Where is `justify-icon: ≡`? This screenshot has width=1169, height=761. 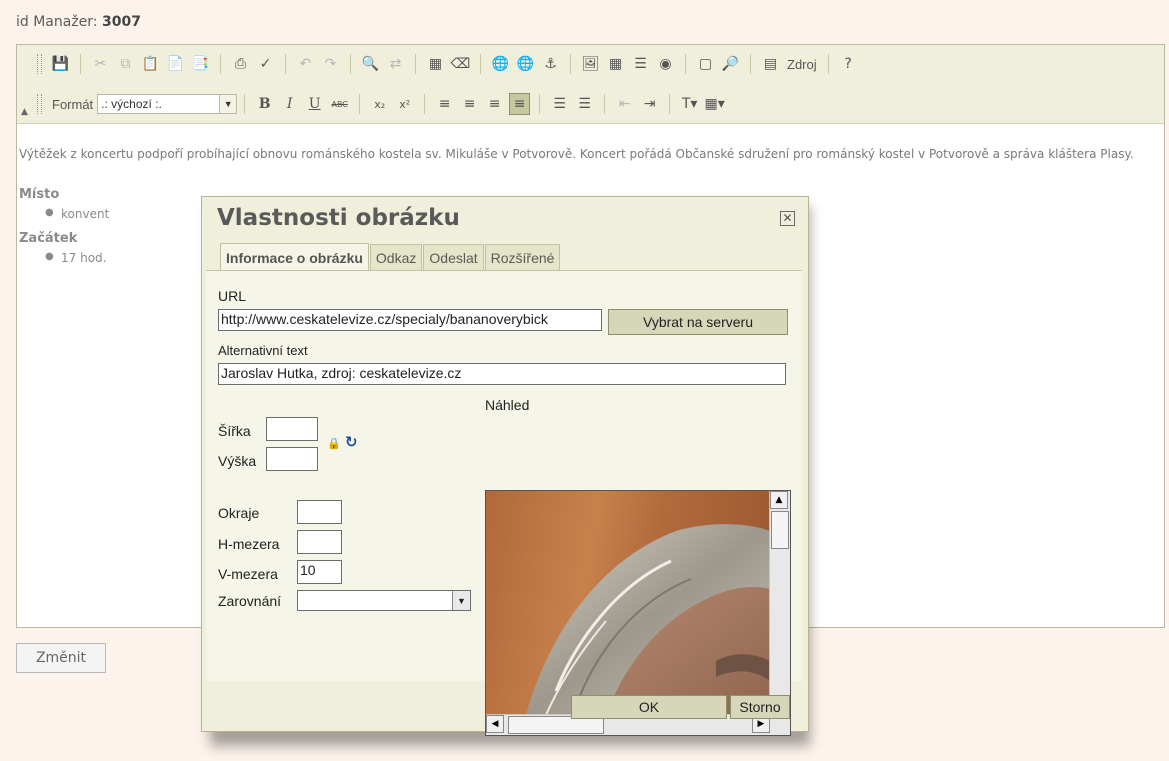
justify-icon: ≡ is located at coordinates (520, 104).